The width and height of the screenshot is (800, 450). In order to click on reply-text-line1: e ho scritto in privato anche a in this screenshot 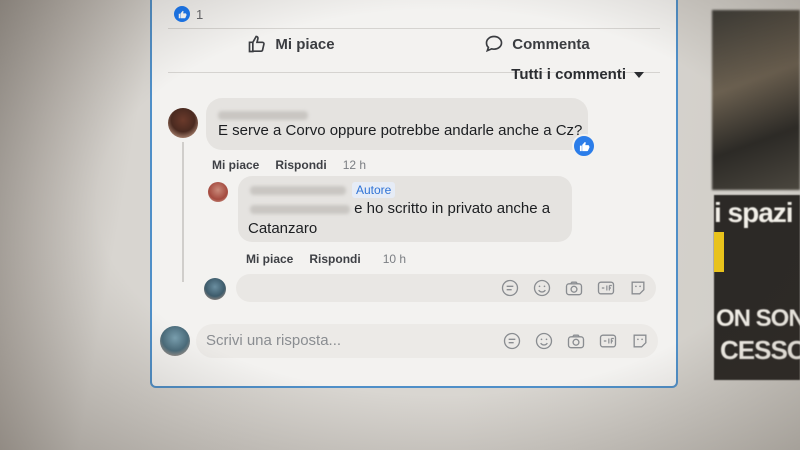, I will do `click(452, 208)`.